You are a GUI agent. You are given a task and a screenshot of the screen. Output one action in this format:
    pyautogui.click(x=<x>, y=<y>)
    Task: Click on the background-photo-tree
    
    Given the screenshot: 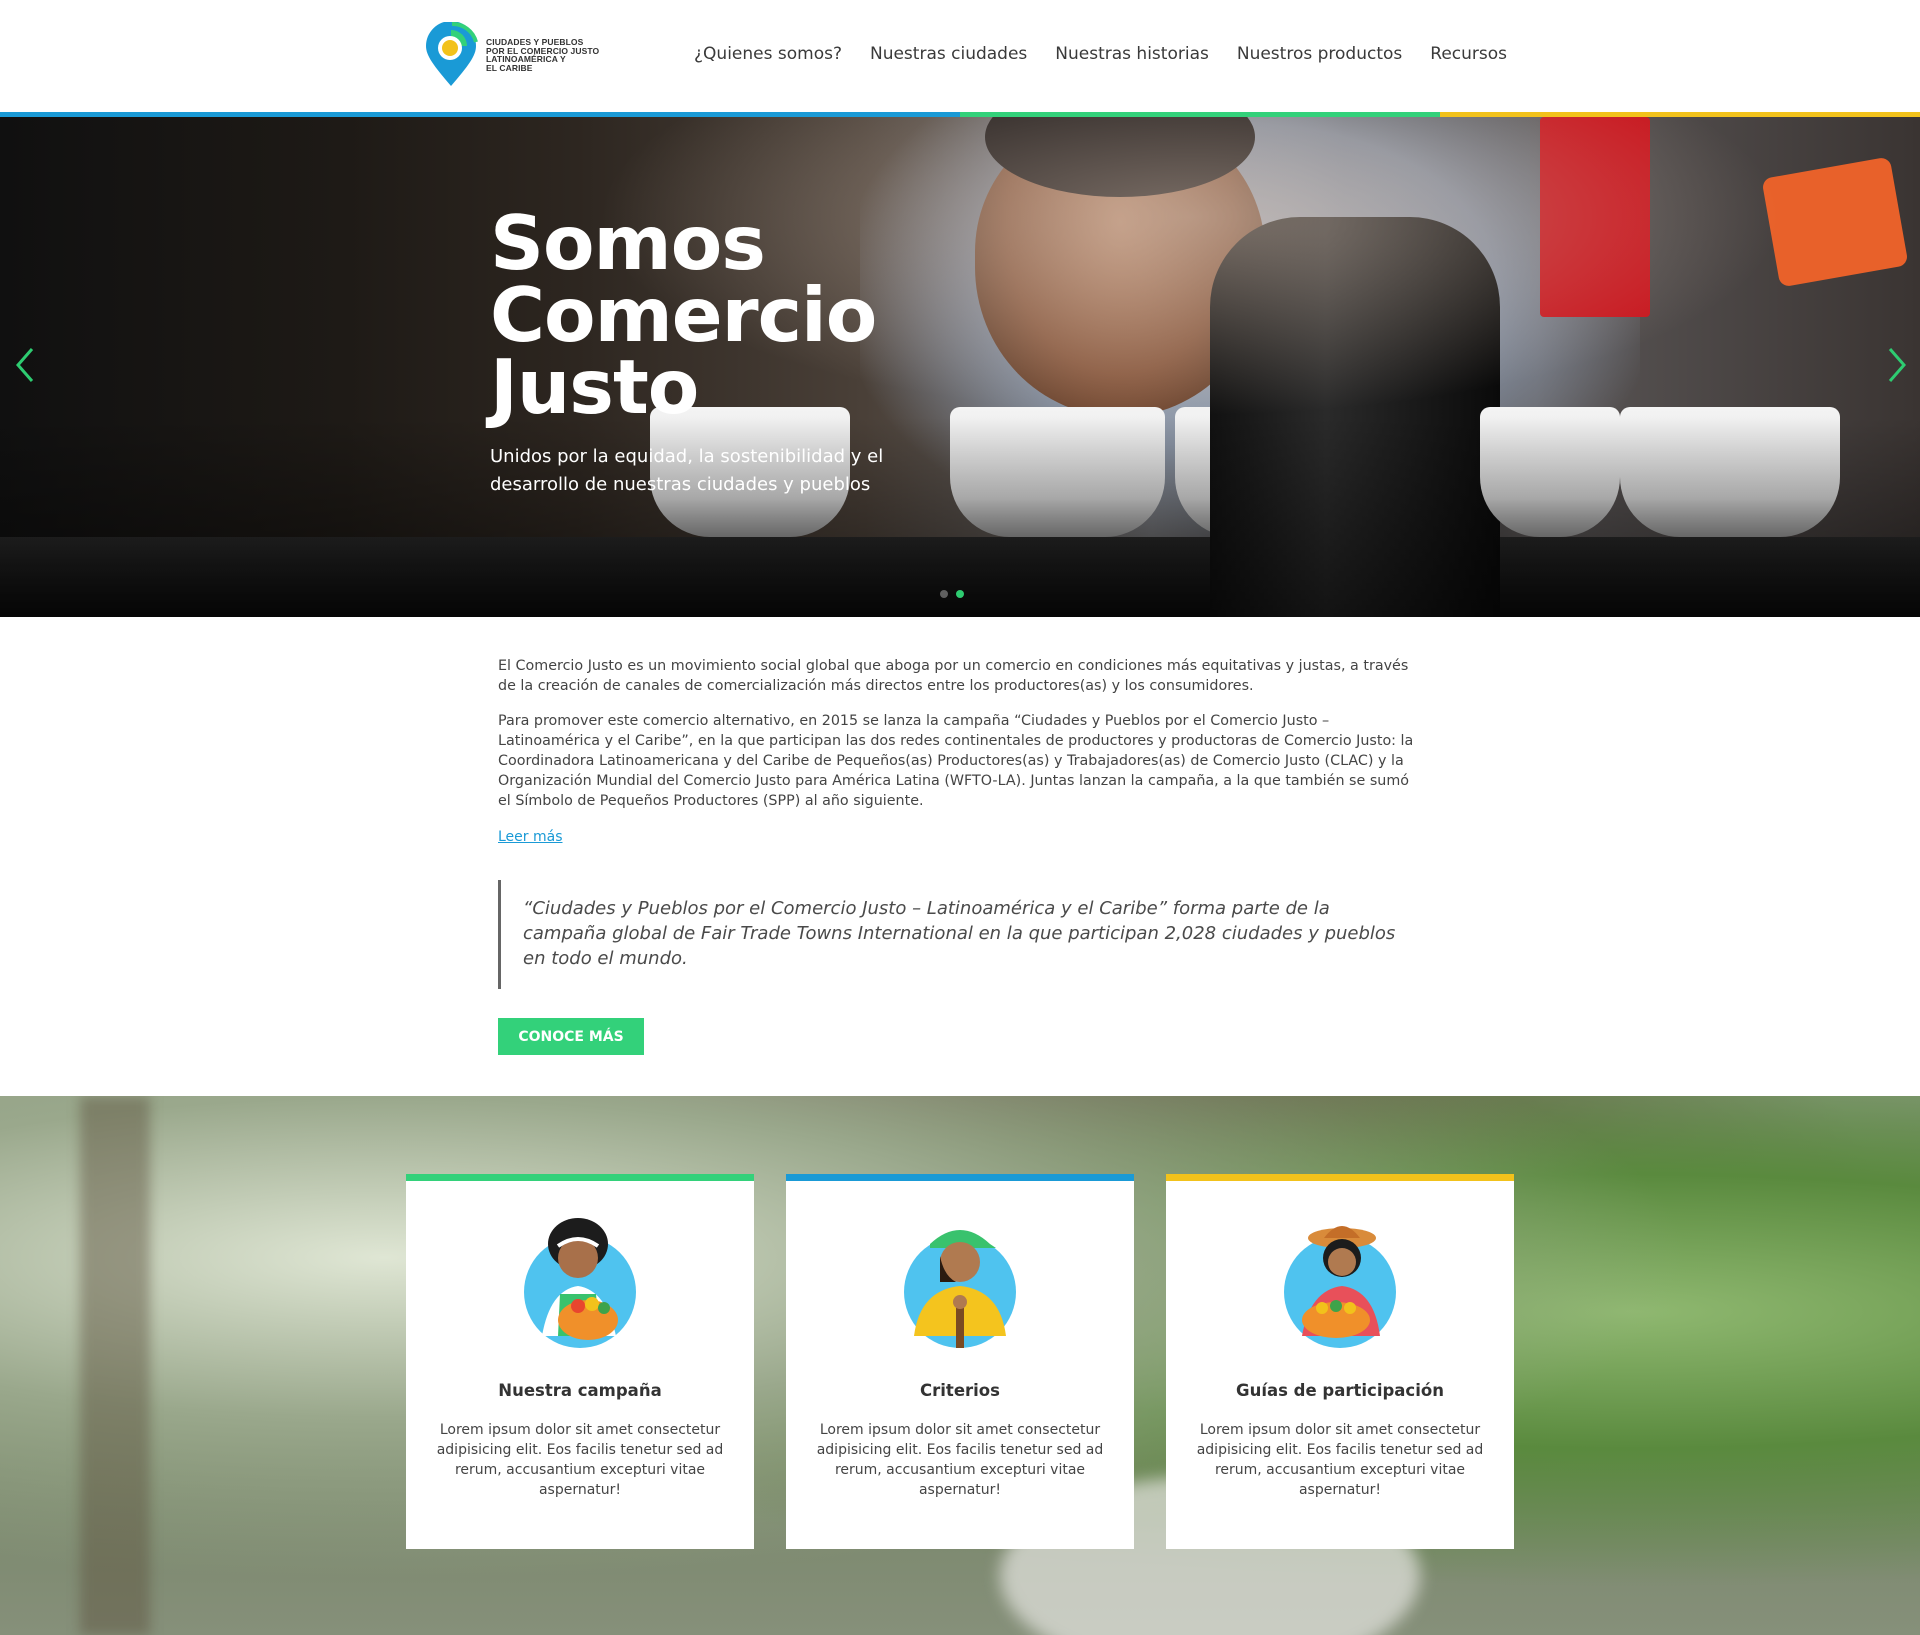 What is the action you would take?
    pyautogui.click(x=115, y=1365)
    